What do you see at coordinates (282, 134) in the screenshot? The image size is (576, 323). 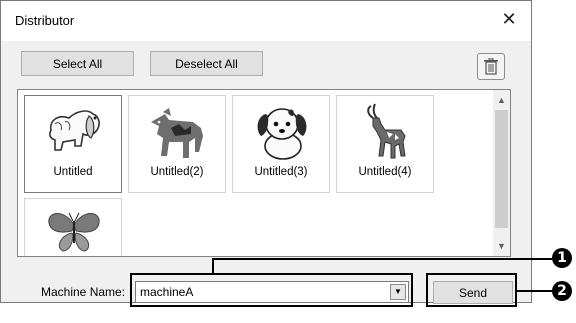 I see `puppy-icon` at bounding box center [282, 134].